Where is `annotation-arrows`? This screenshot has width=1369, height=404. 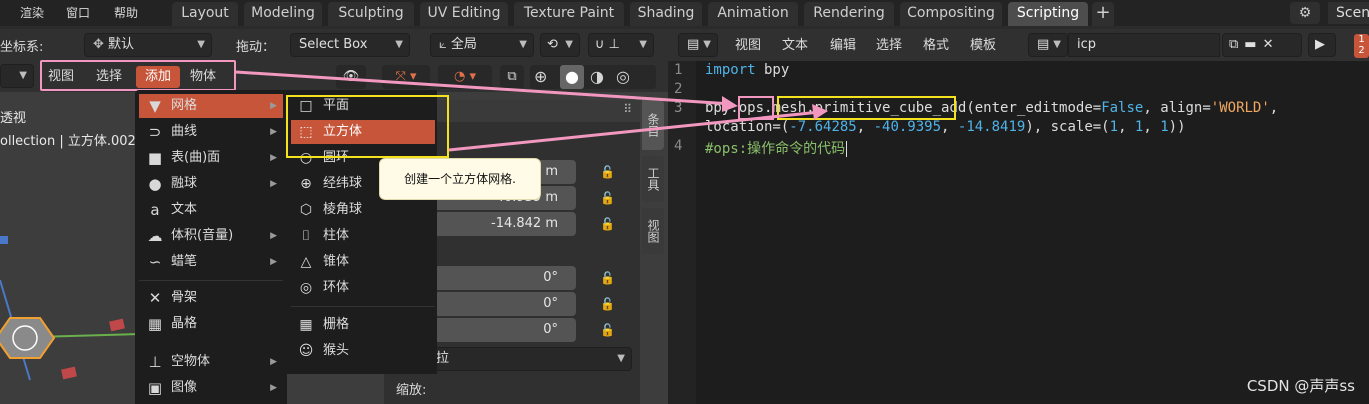 annotation-arrows is located at coordinates (531, 111).